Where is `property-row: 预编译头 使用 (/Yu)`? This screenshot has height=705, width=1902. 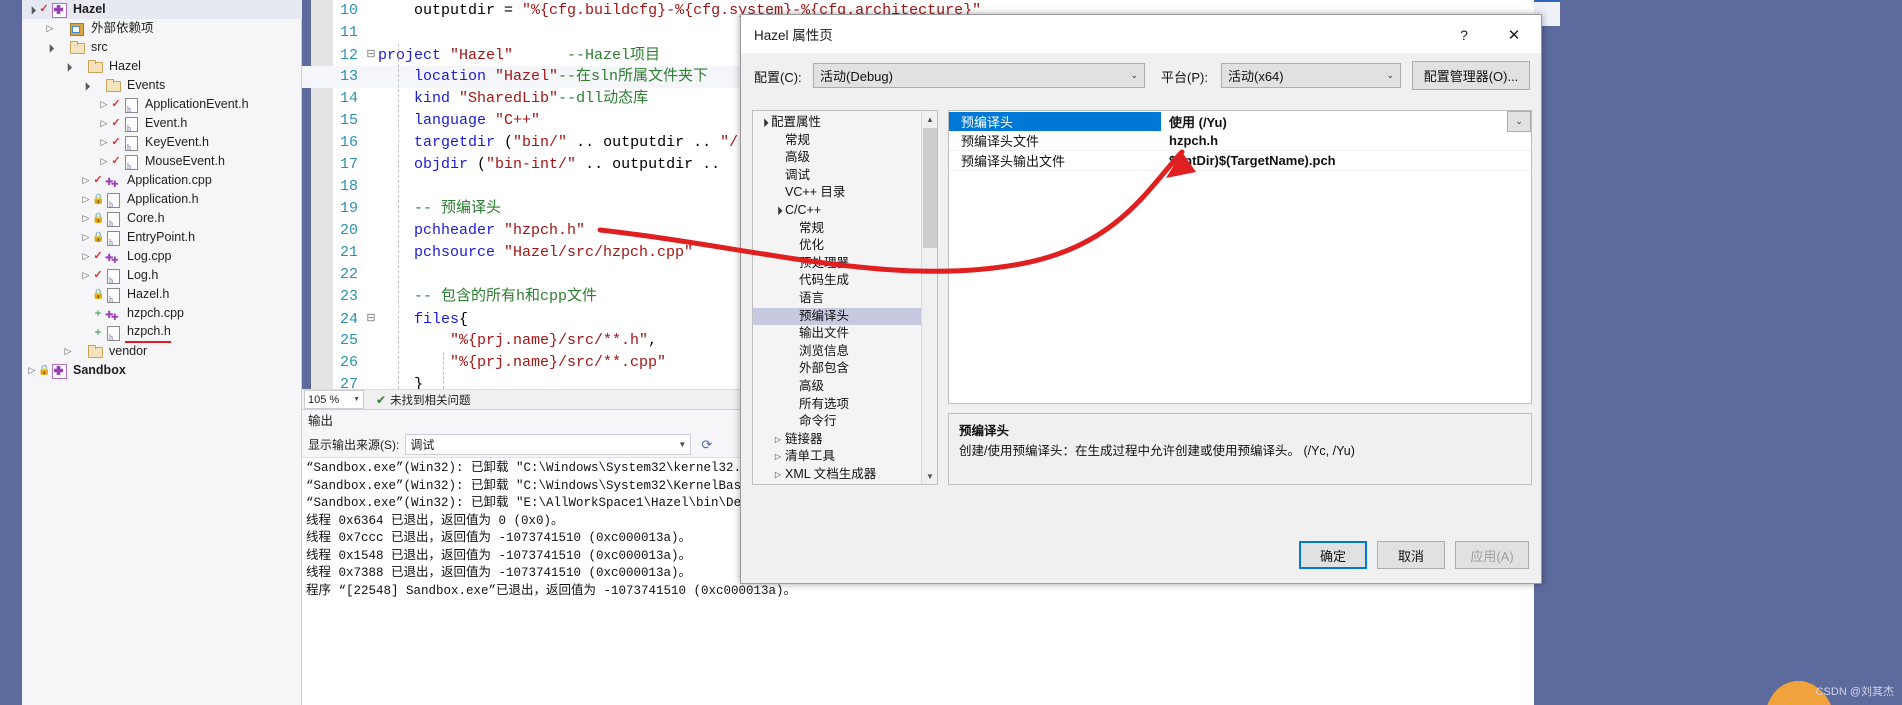 property-row: 预编译头 使用 (/Yu) is located at coordinates (1240, 121).